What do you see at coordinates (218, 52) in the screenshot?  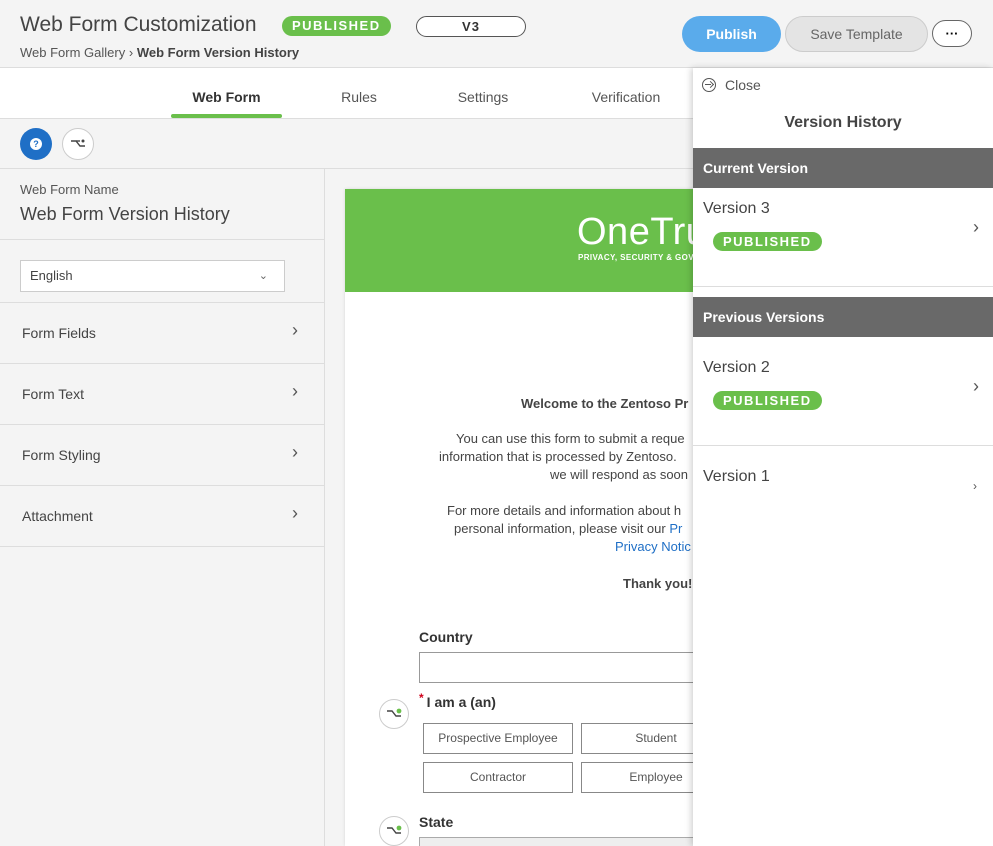 I see `breadcrumb-current: Web Form Version History` at bounding box center [218, 52].